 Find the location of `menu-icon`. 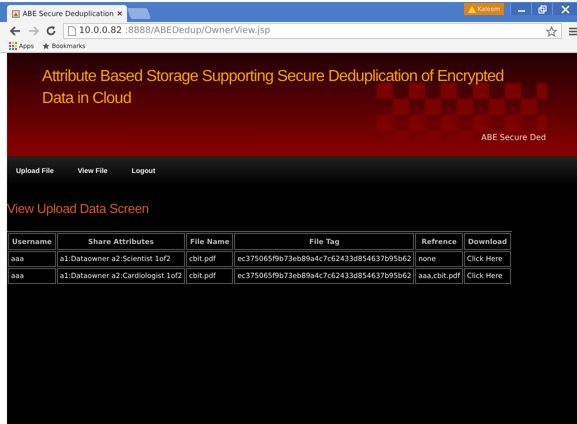

menu-icon is located at coordinates (573, 31).